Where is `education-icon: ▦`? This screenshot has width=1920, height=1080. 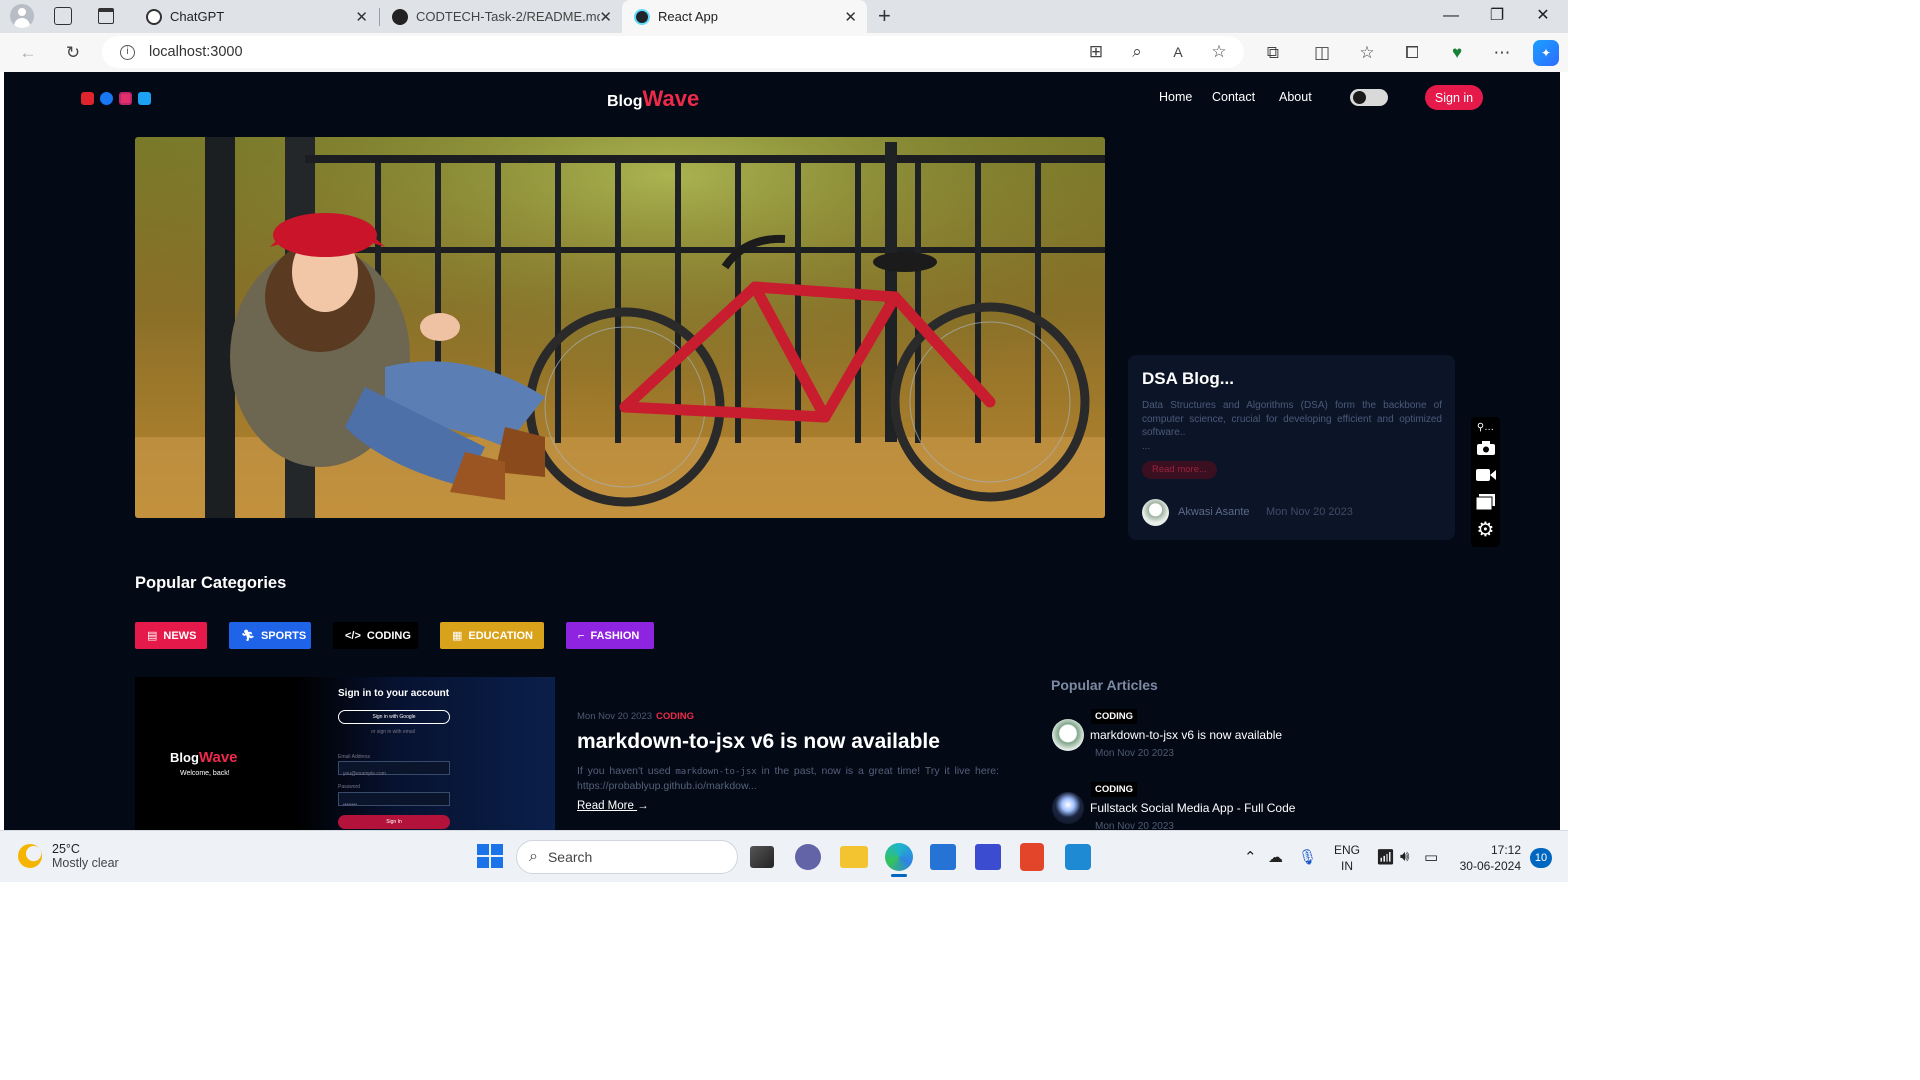 education-icon: ▦ is located at coordinates (457, 636).